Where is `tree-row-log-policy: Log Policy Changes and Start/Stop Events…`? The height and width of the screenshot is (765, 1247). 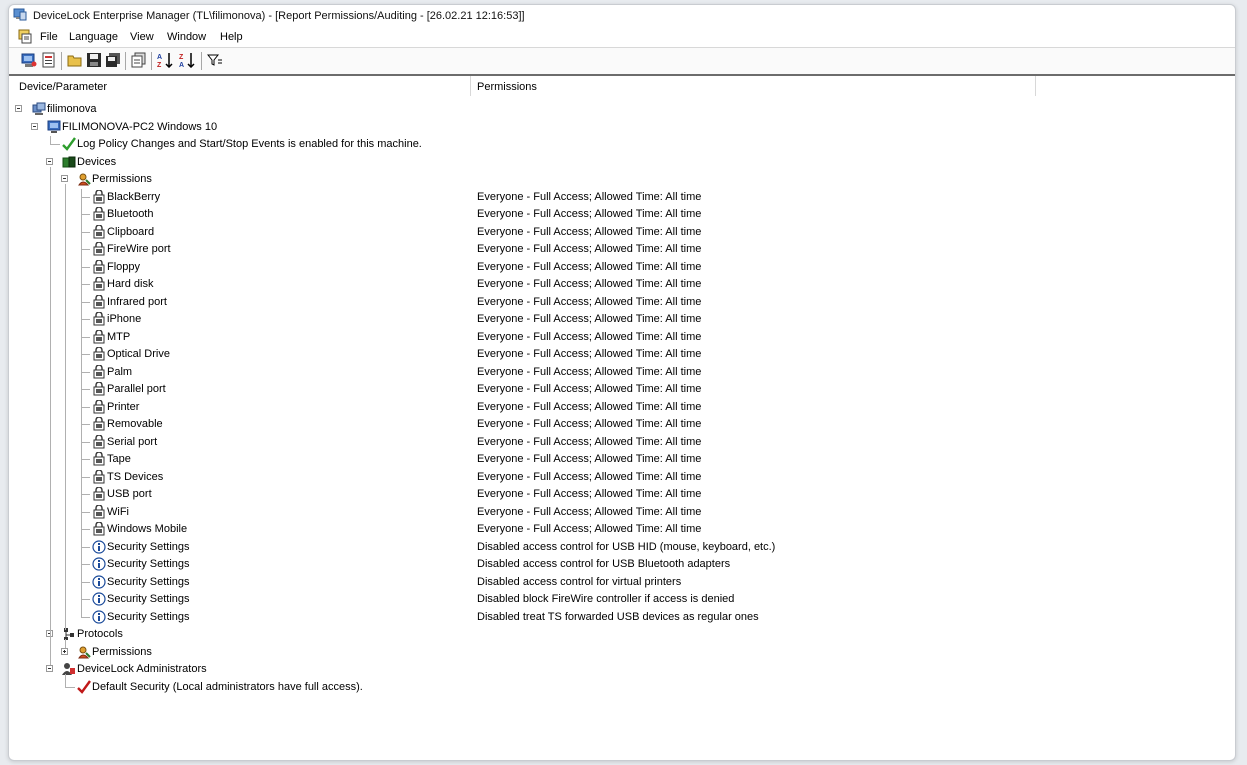 tree-row-log-policy: Log Policy Changes and Start/Stop Events… is located at coordinates (622, 144).